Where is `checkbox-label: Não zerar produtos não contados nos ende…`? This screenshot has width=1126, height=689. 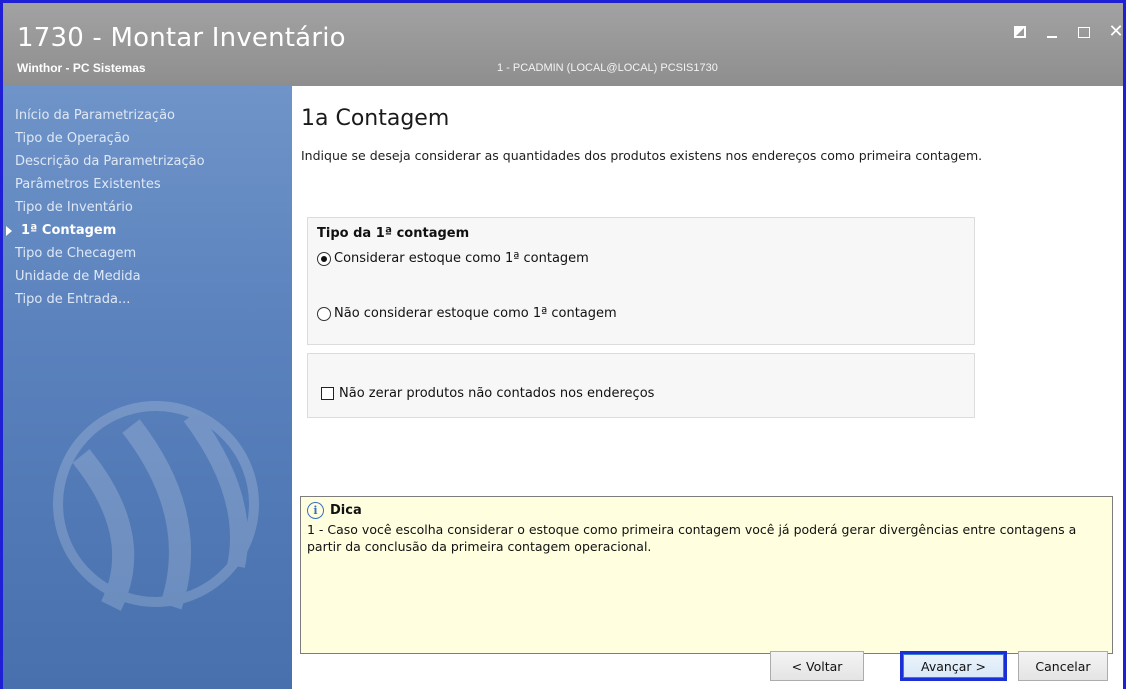
checkbox-label: Não zerar produtos não contados nos ende… is located at coordinates (497, 393).